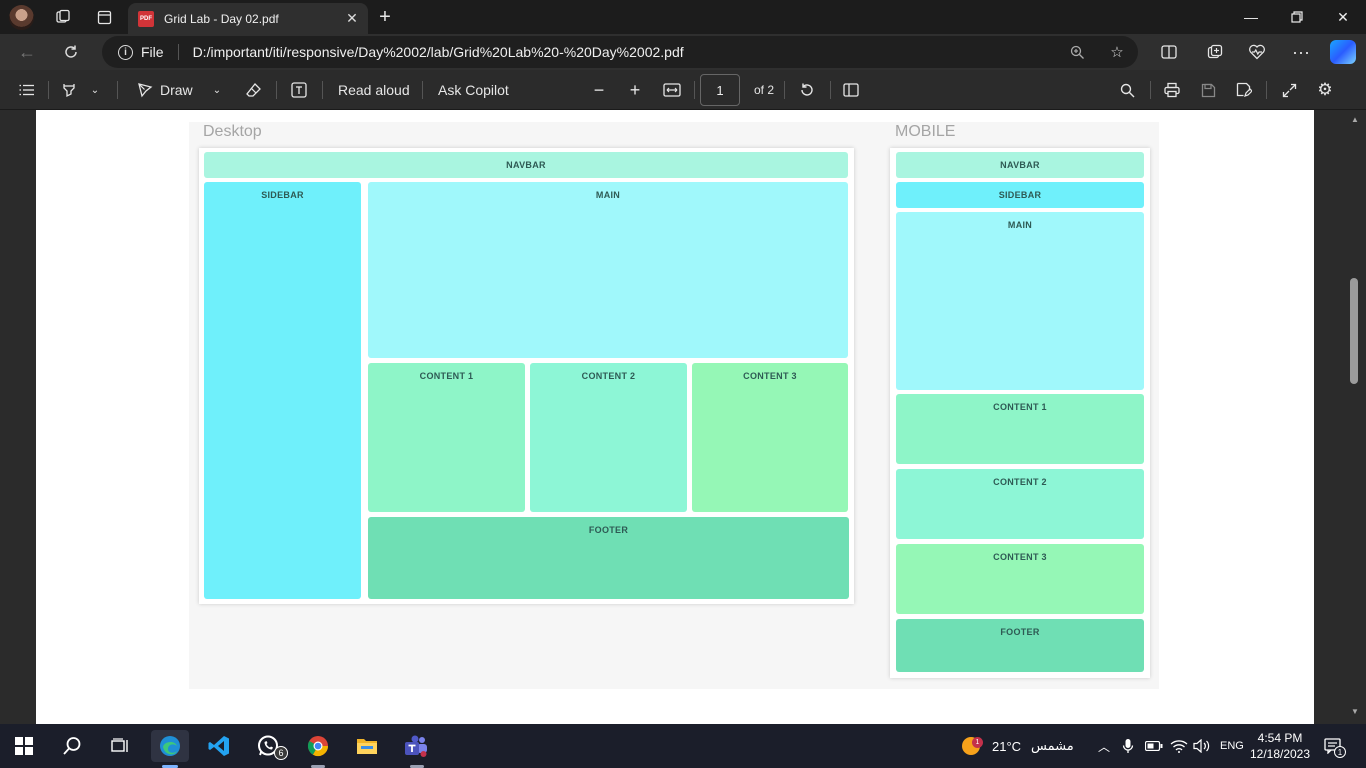  What do you see at coordinates (182, 90) in the screenshot?
I see `draw-button: Draw` at bounding box center [182, 90].